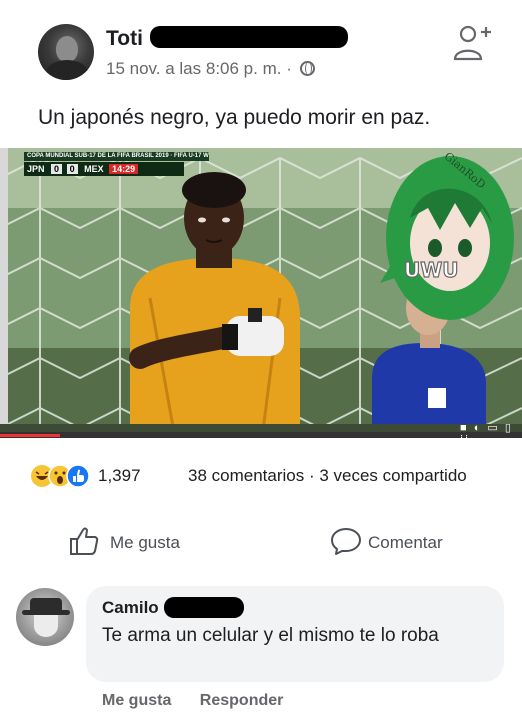 The height and width of the screenshot is (720, 522). I want to click on team-home: JPN, so click(36, 169).